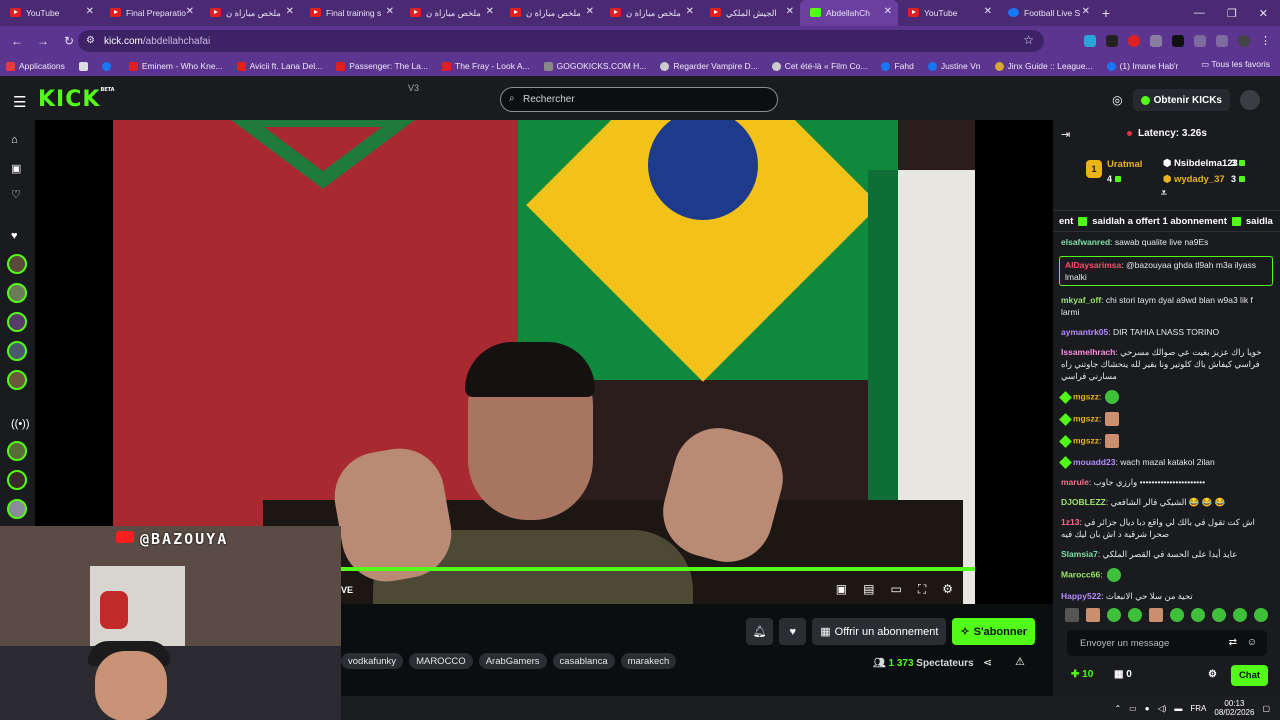 Image resolution: width=1280 pixels, height=720 pixels. What do you see at coordinates (650, 569) in the screenshot?
I see `seek-bar` at bounding box center [650, 569].